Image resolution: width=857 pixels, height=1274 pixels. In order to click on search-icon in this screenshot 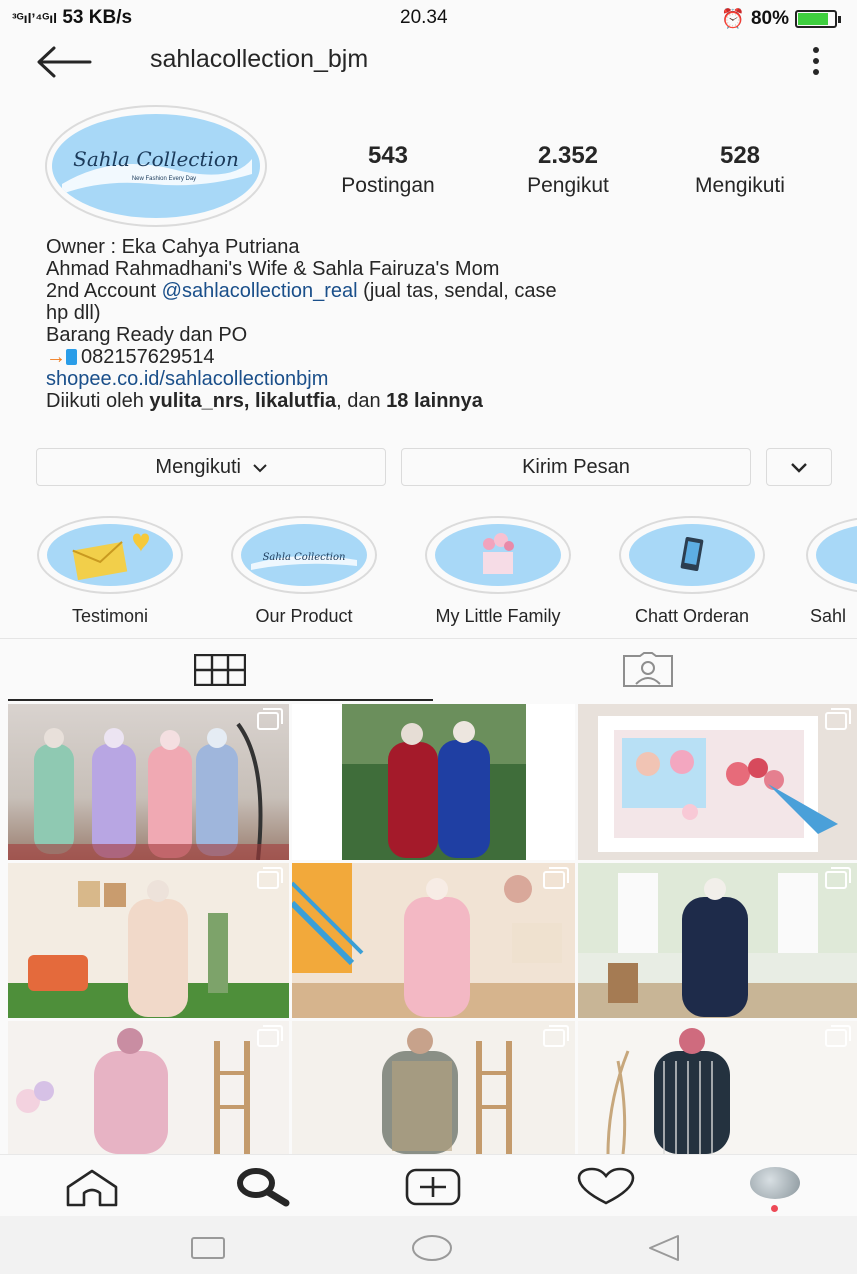, I will do `click(263, 1187)`.